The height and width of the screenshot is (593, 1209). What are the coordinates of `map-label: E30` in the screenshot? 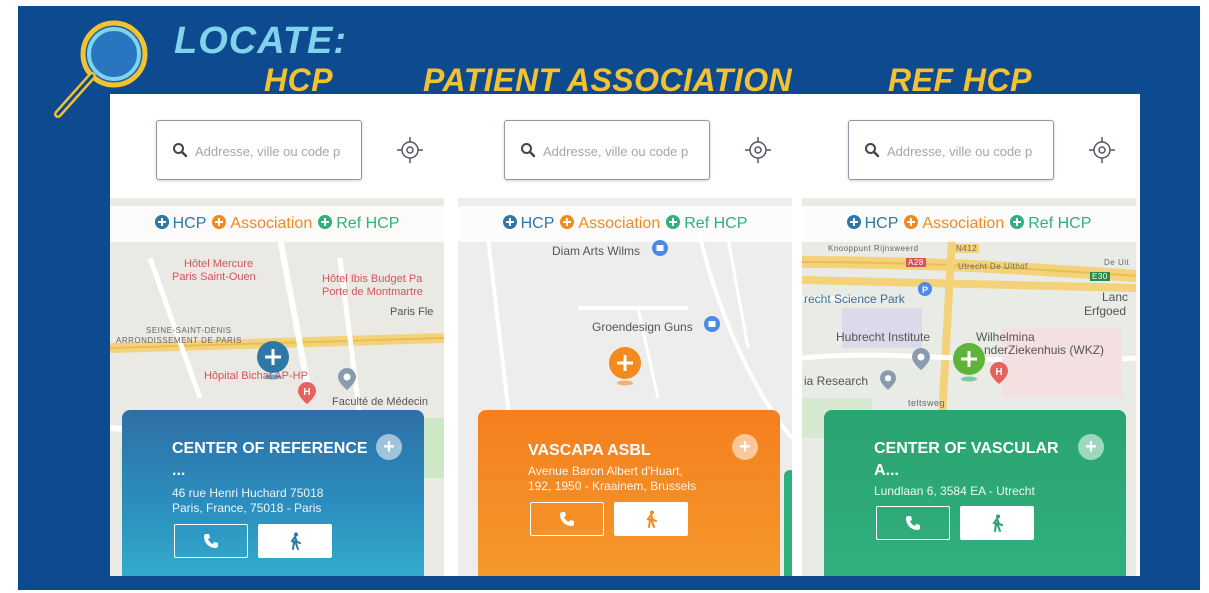 It's located at (1100, 276).